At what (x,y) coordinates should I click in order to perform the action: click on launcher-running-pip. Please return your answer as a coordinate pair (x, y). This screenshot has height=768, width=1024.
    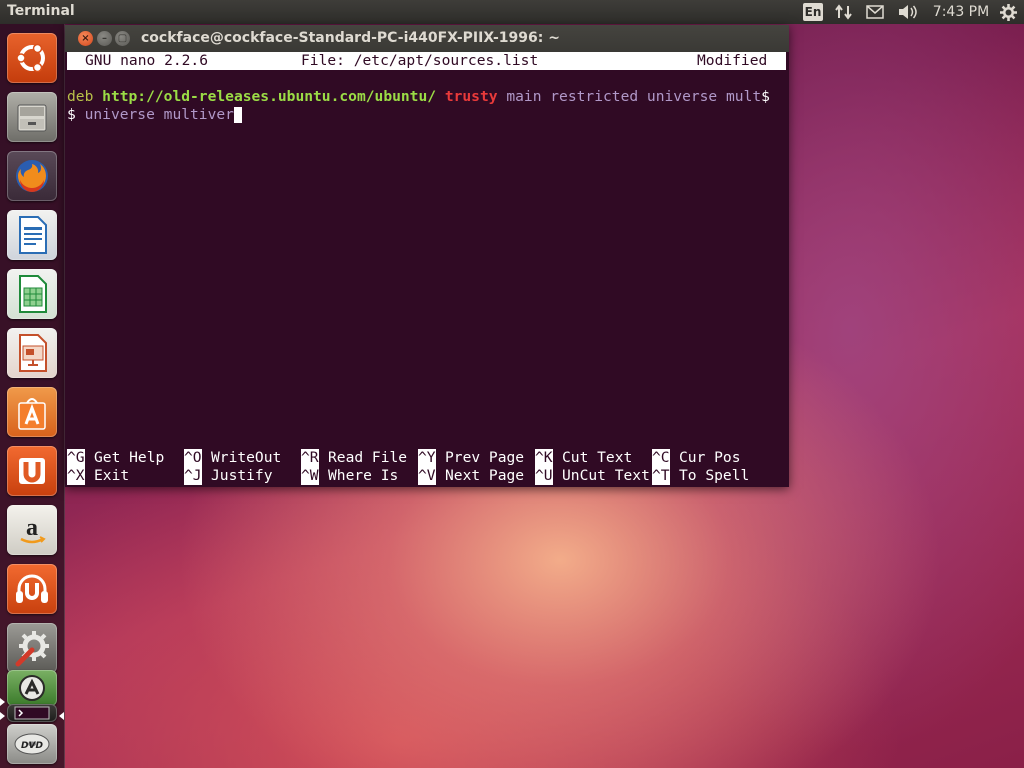
    Looking at the image, I should click on (2, 702).